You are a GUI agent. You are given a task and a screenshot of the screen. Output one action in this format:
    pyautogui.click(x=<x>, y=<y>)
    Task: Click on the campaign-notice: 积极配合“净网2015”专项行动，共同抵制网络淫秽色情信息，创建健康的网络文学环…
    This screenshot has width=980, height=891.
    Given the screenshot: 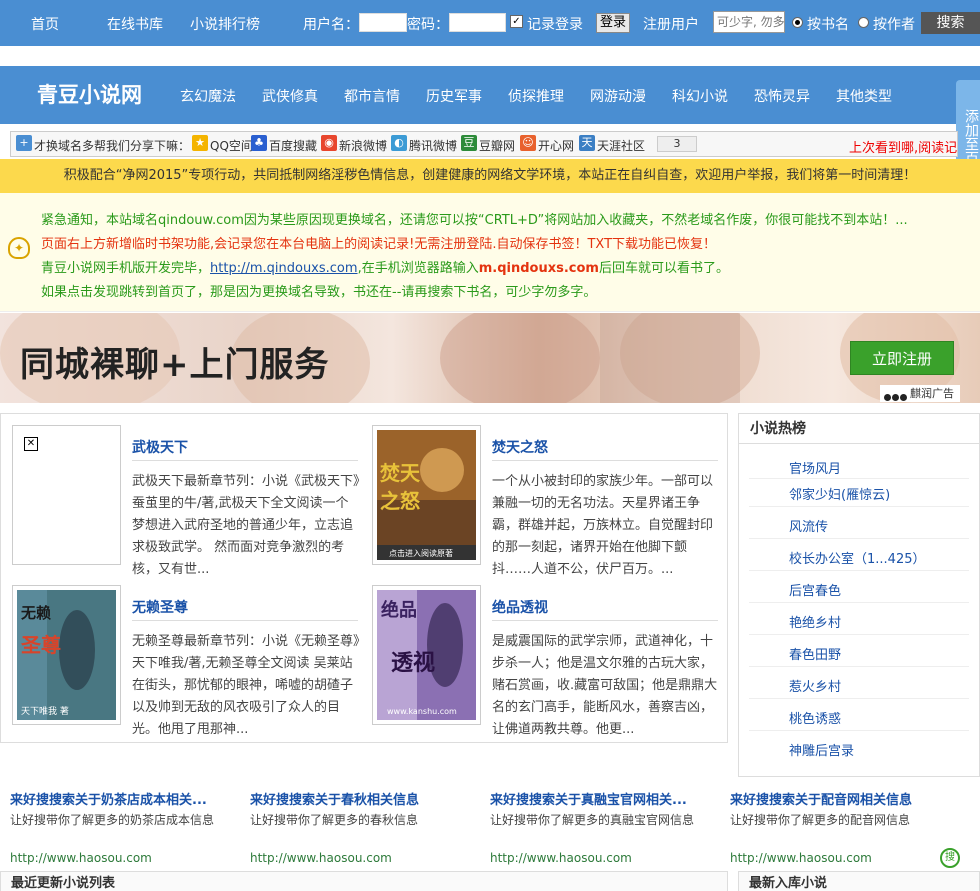 What is the action you would take?
    pyautogui.click(x=490, y=176)
    